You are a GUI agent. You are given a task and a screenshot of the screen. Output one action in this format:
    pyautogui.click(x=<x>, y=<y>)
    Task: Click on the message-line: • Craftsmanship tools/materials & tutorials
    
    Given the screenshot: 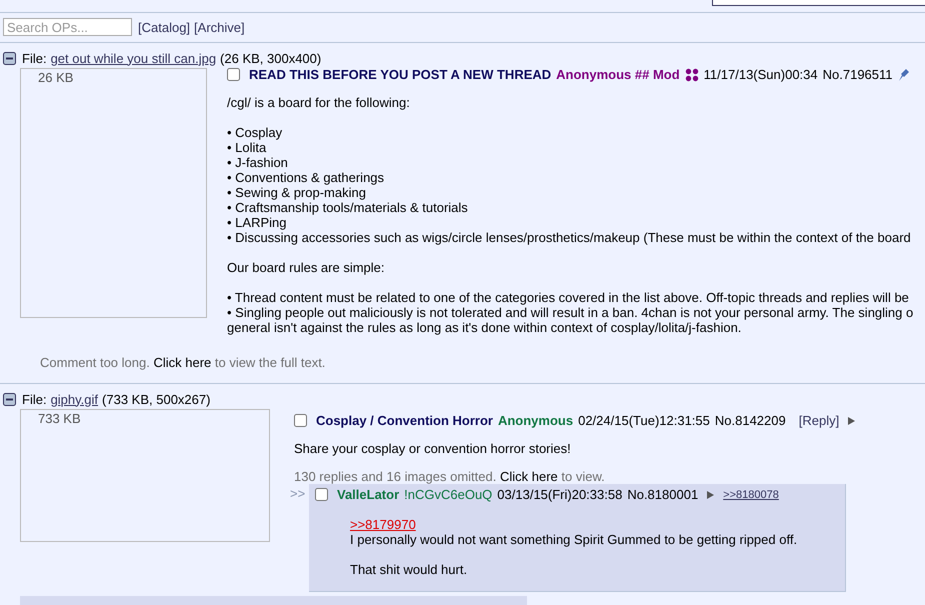 What is the action you would take?
    pyautogui.click(x=348, y=207)
    